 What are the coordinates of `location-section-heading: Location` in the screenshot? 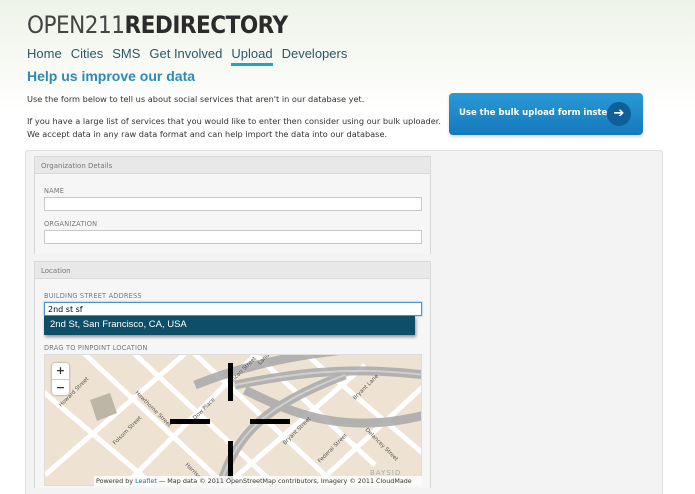 It's located at (232, 270).